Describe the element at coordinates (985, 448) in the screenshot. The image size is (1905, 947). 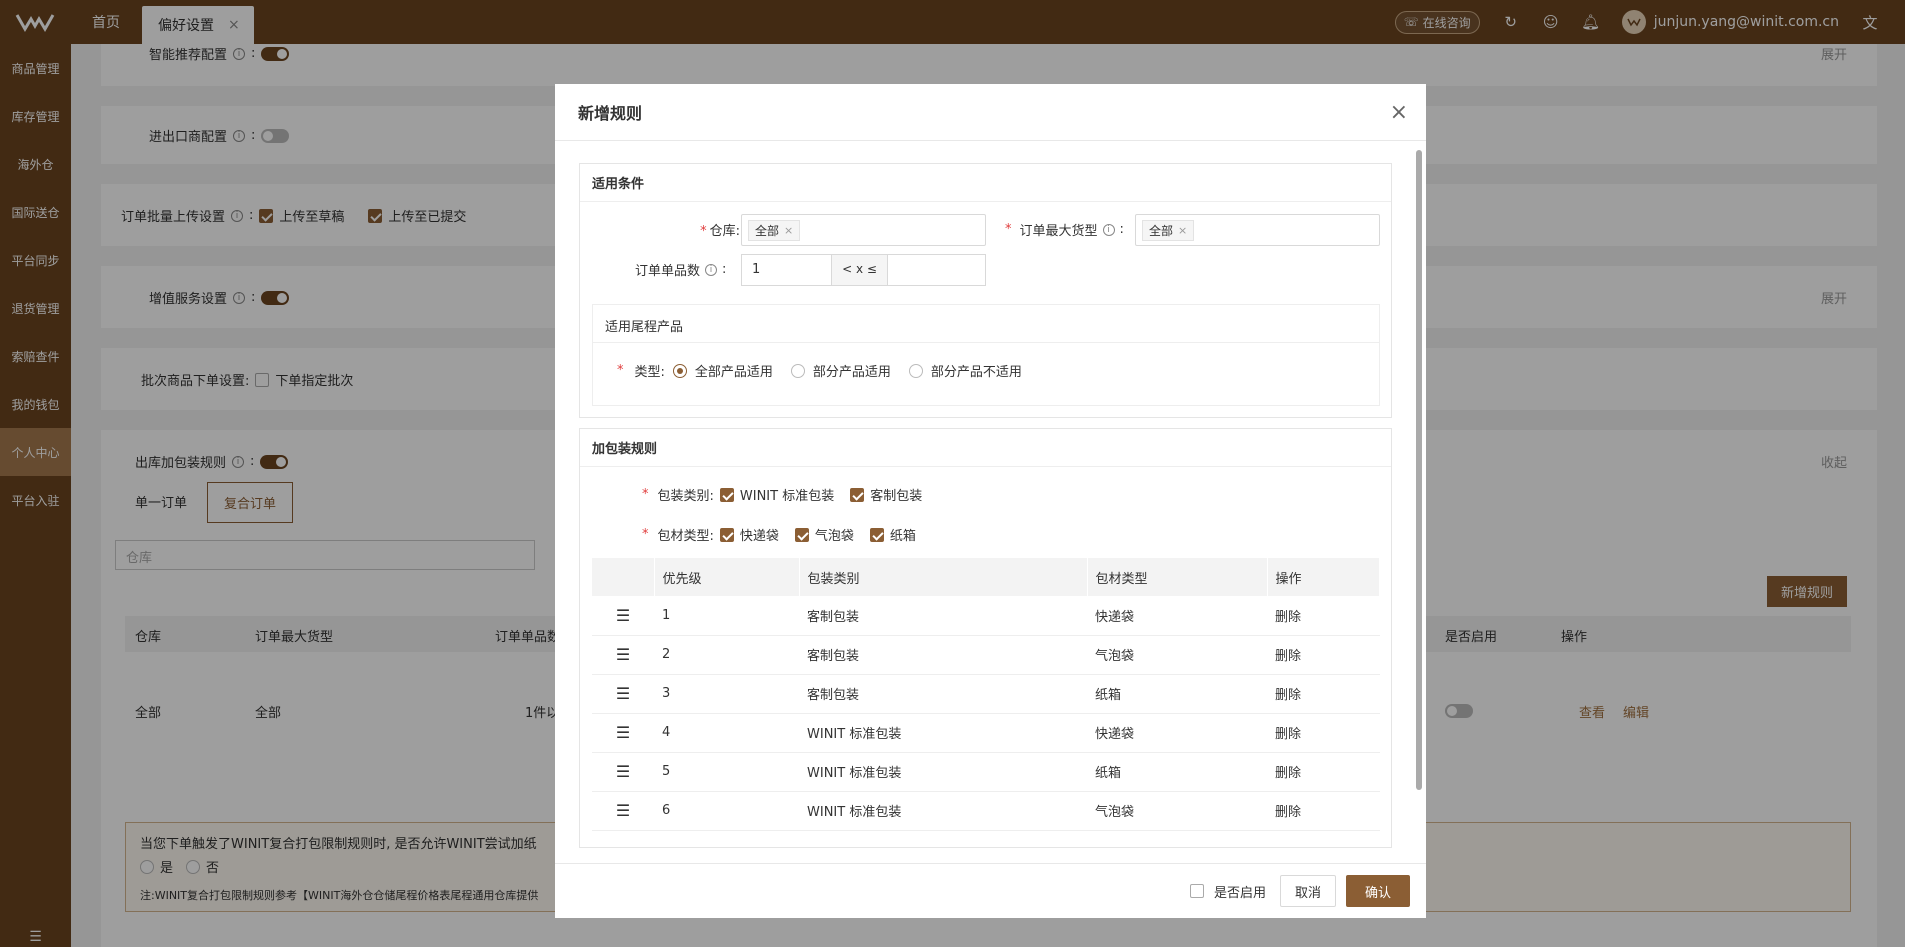
I see `packaging-title: 加包装规则` at that location.